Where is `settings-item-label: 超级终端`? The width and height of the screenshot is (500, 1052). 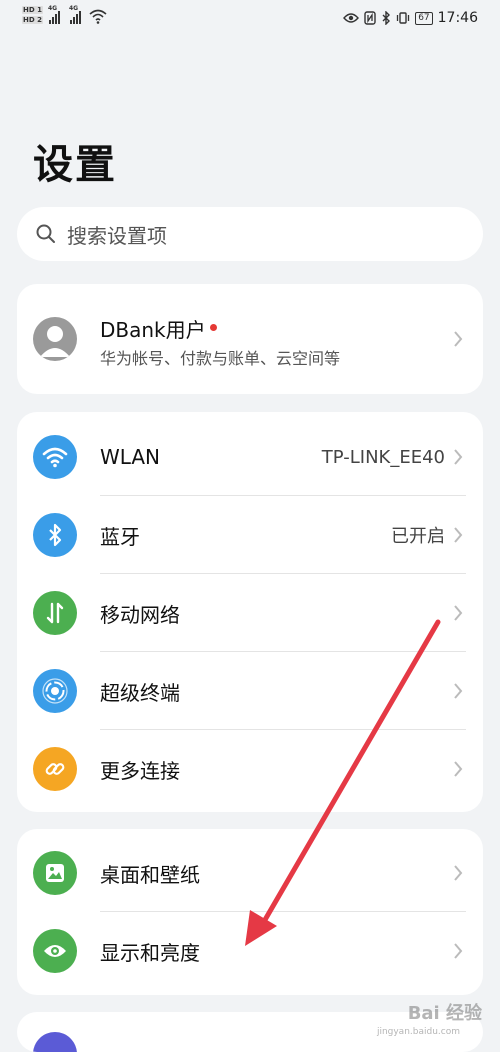
settings-item-label: 超级终端 is located at coordinates (140, 692).